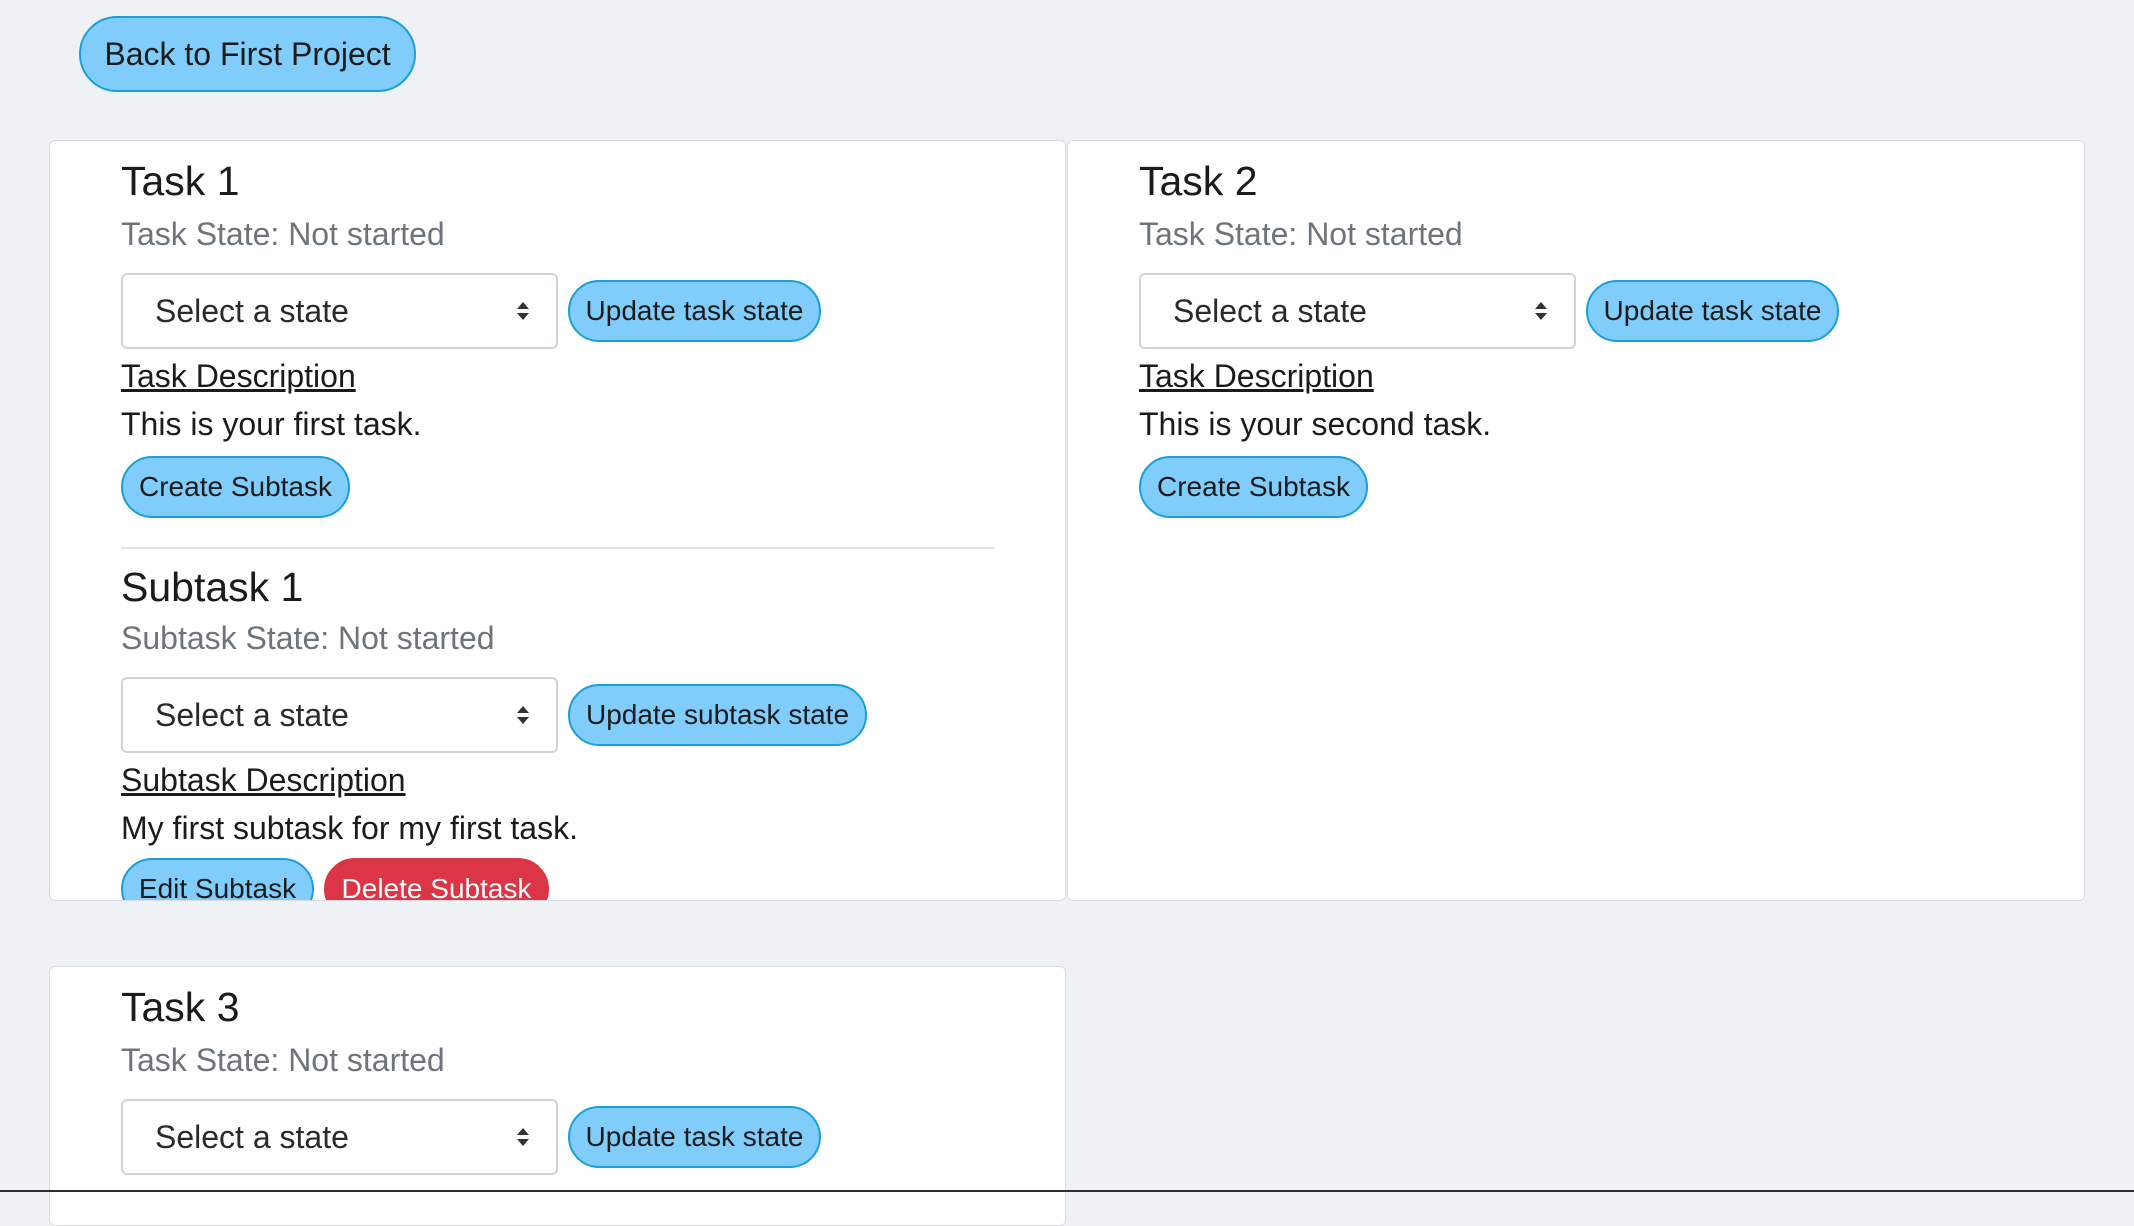 This screenshot has width=2134, height=1226. What do you see at coordinates (263, 780) in the screenshot?
I see `subtask-description-heading: Subtask Description` at bounding box center [263, 780].